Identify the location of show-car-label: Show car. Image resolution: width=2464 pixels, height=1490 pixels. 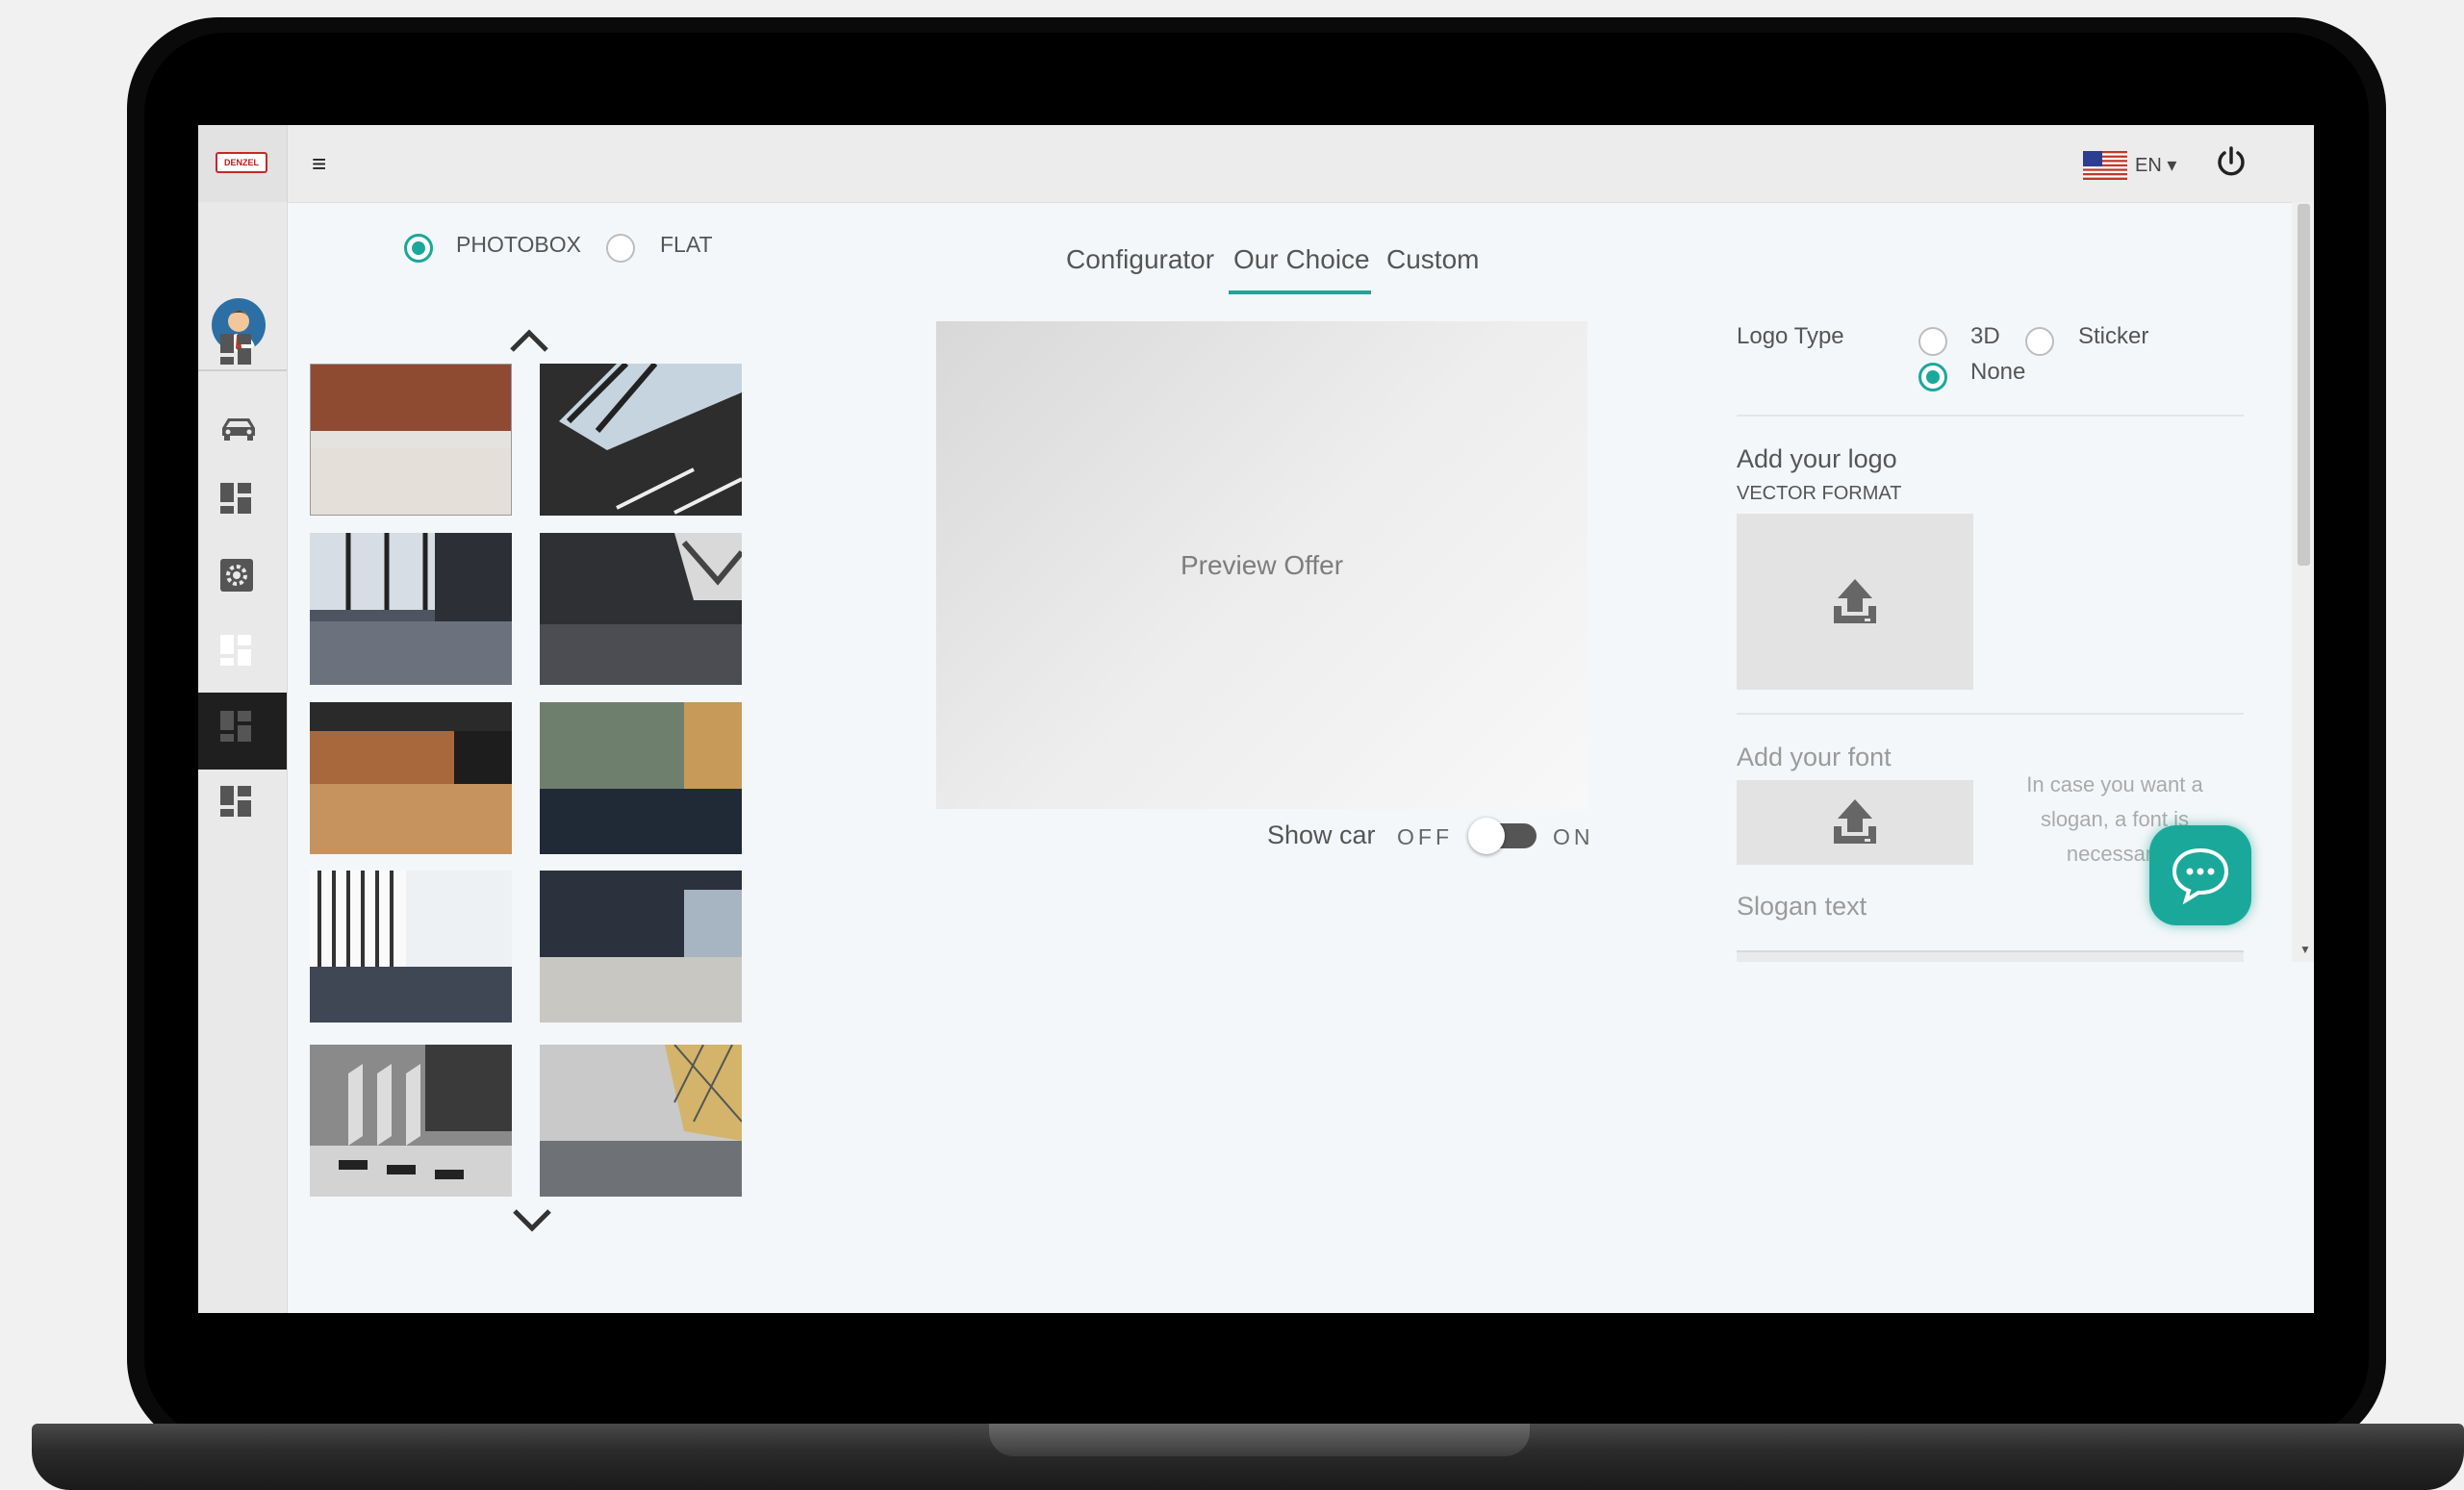
(1321, 835).